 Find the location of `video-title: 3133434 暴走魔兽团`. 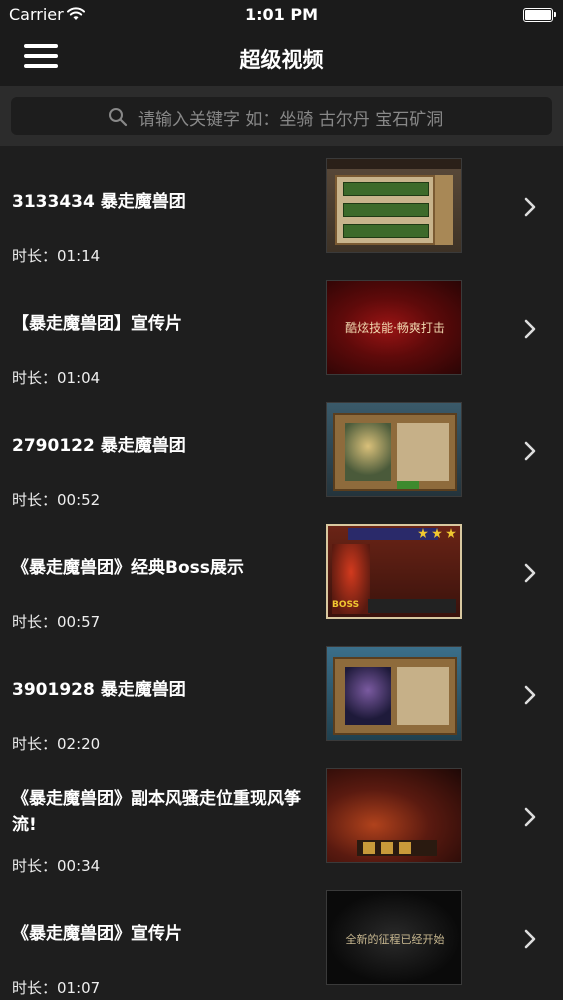

video-title: 3133434 暴走魔兽团 is located at coordinates (99, 202).